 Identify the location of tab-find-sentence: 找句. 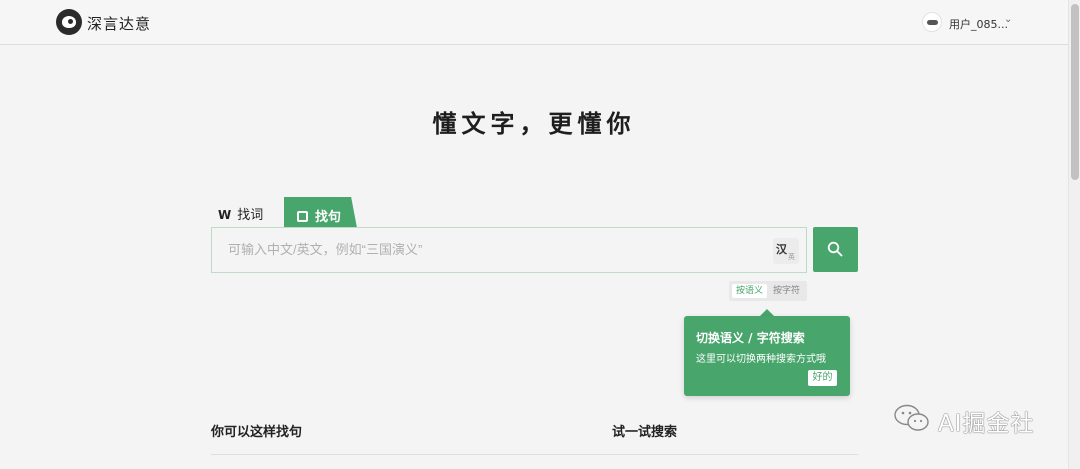
(320, 212).